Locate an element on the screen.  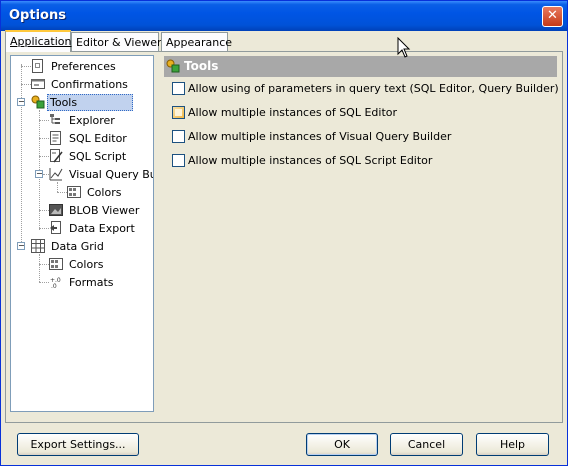
tab-application: Application is located at coordinates (38, 41).